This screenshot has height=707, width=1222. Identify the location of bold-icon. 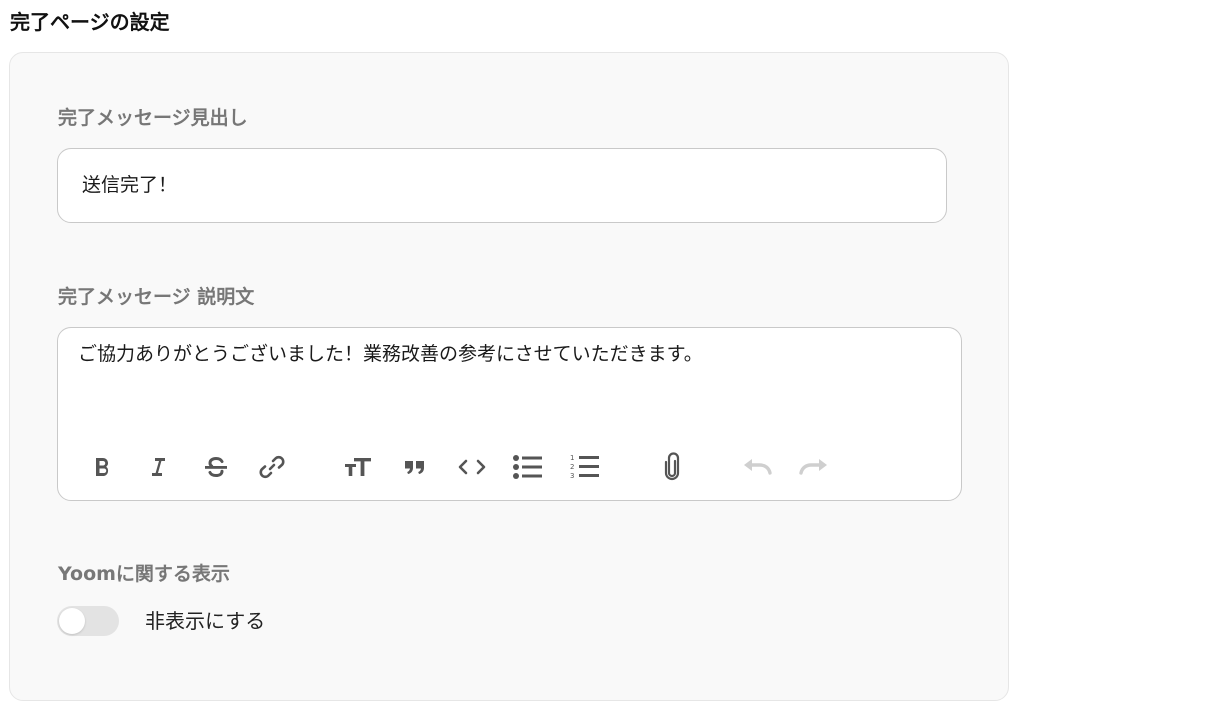
(102, 467).